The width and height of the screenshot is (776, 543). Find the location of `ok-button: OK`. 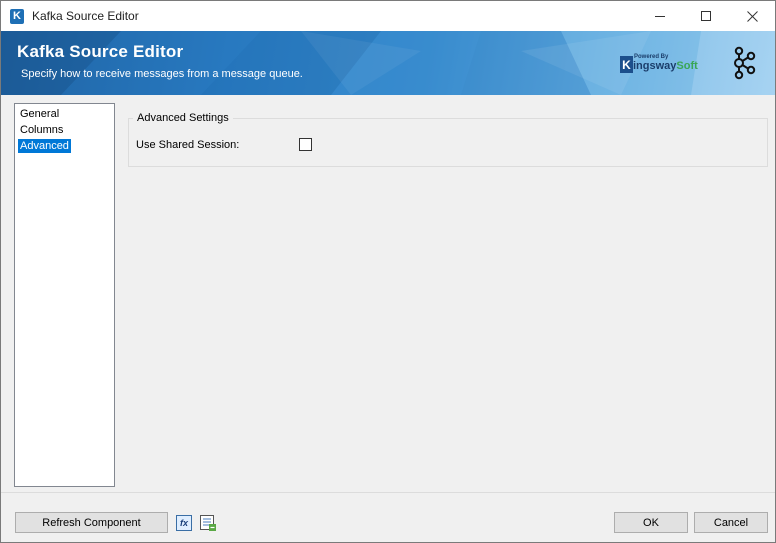

ok-button: OK is located at coordinates (651, 522).